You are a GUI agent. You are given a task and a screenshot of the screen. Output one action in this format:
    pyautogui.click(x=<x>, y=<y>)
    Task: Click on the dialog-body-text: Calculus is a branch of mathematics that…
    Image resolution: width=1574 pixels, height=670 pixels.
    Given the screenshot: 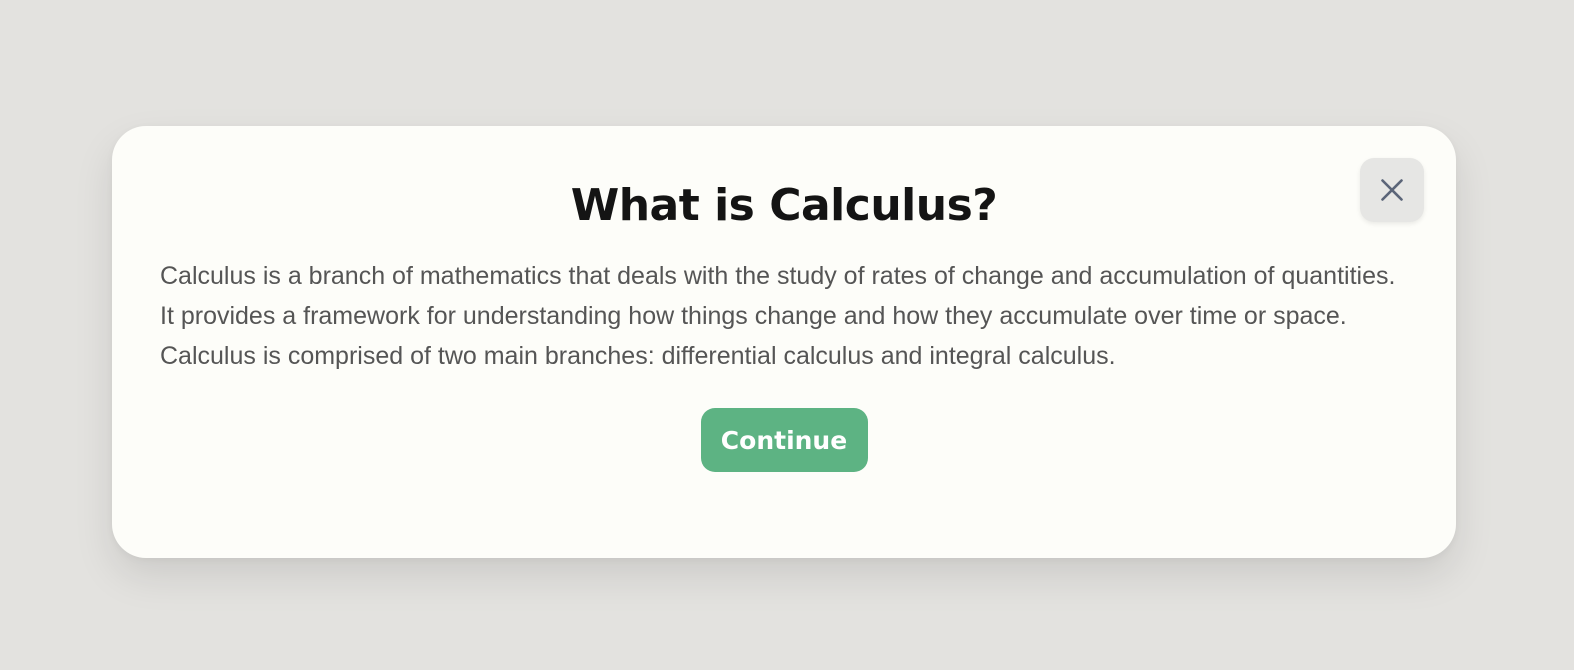 What is the action you would take?
    pyautogui.click(x=778, y=316)
    